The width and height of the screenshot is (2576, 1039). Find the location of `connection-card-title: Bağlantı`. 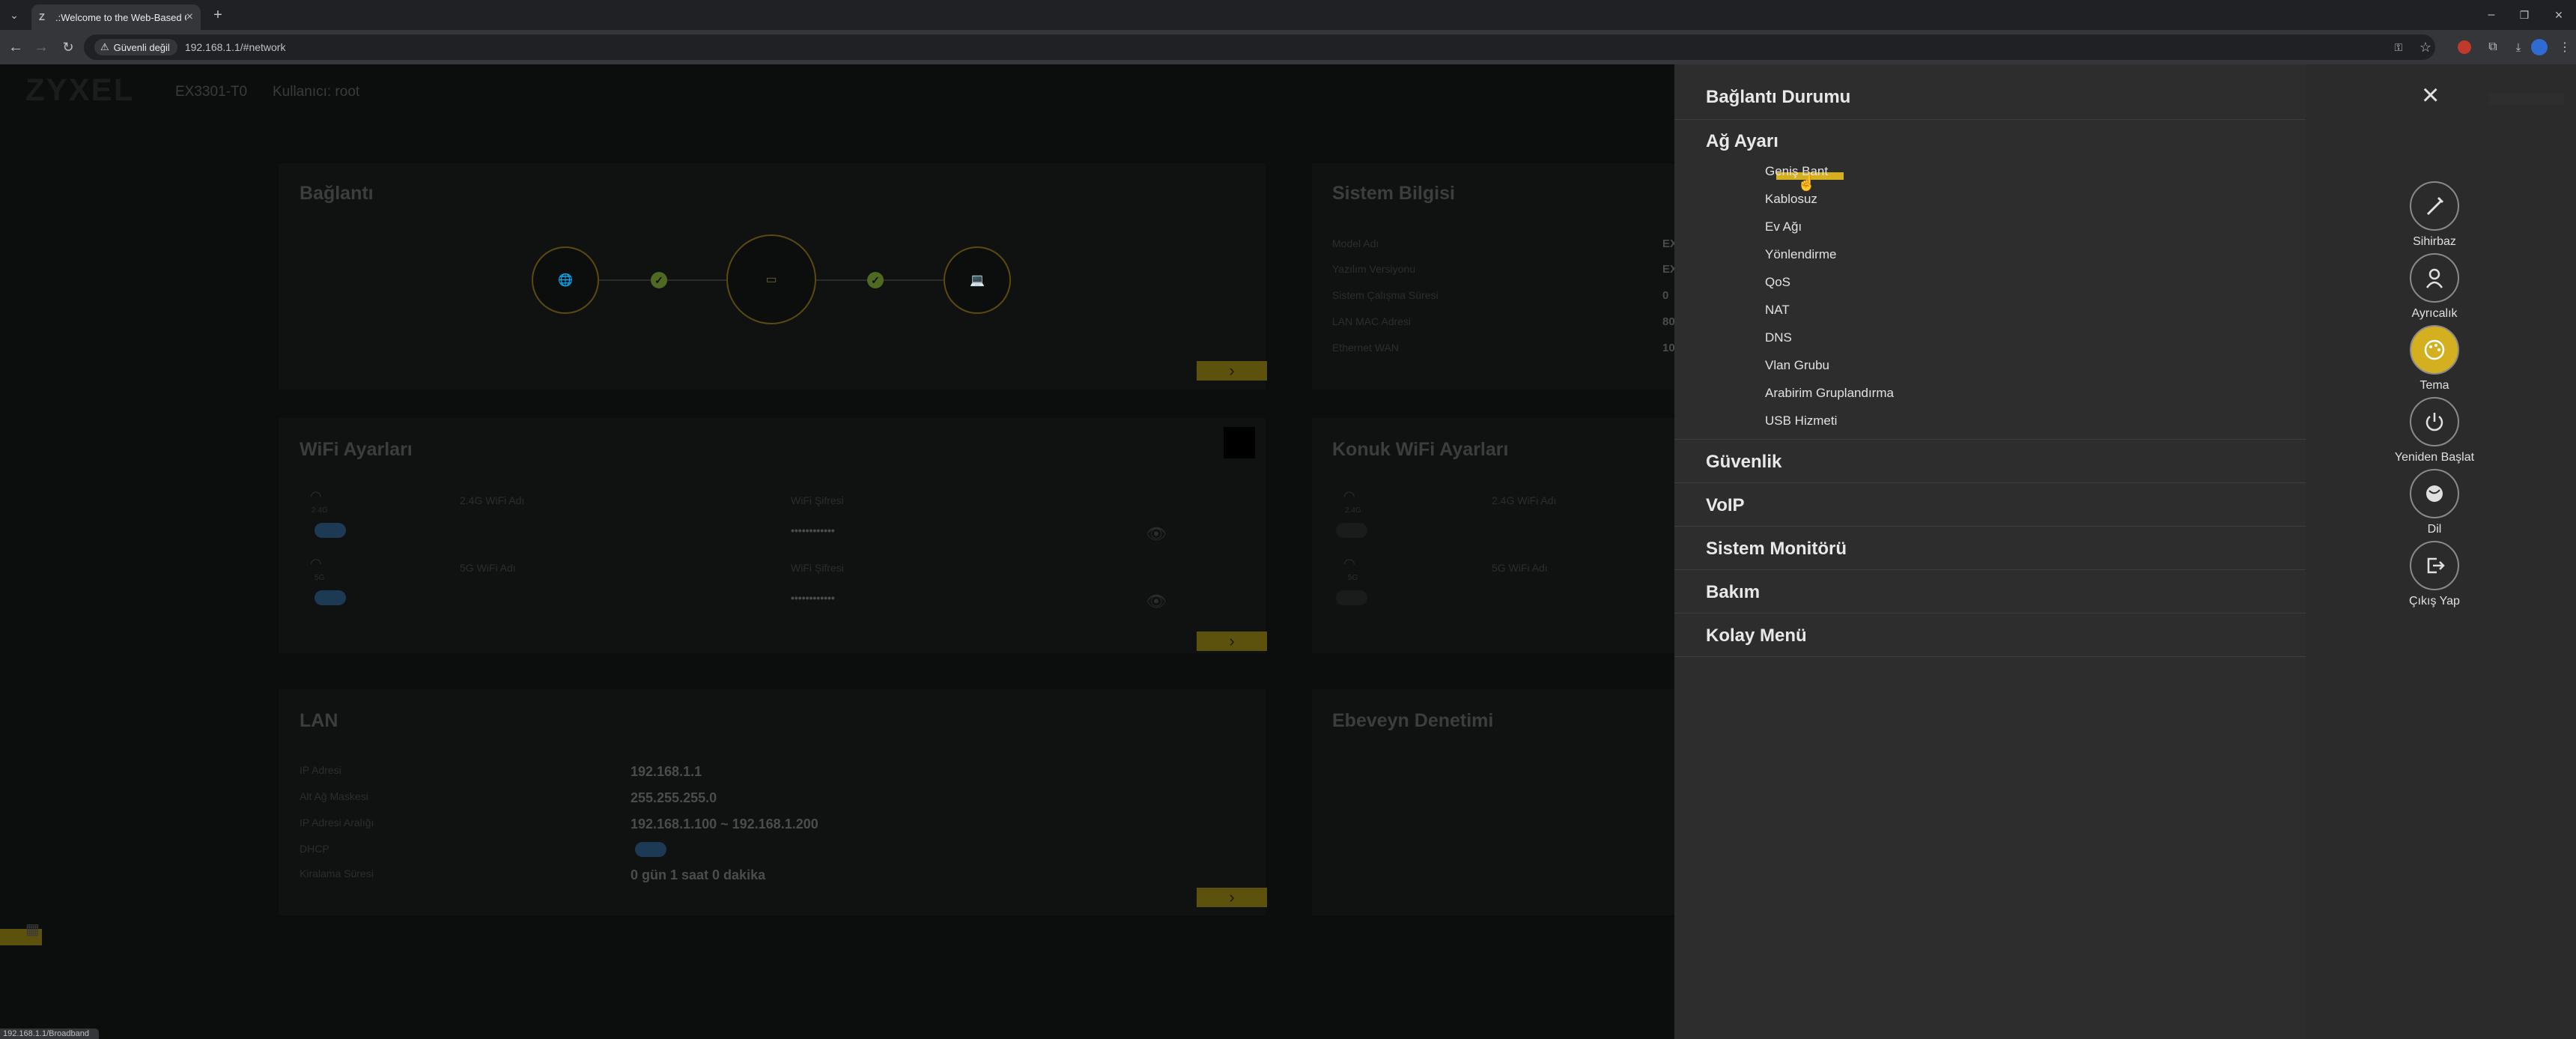

connection-card-title: Bağlantı is located at coordinates (337, 194).